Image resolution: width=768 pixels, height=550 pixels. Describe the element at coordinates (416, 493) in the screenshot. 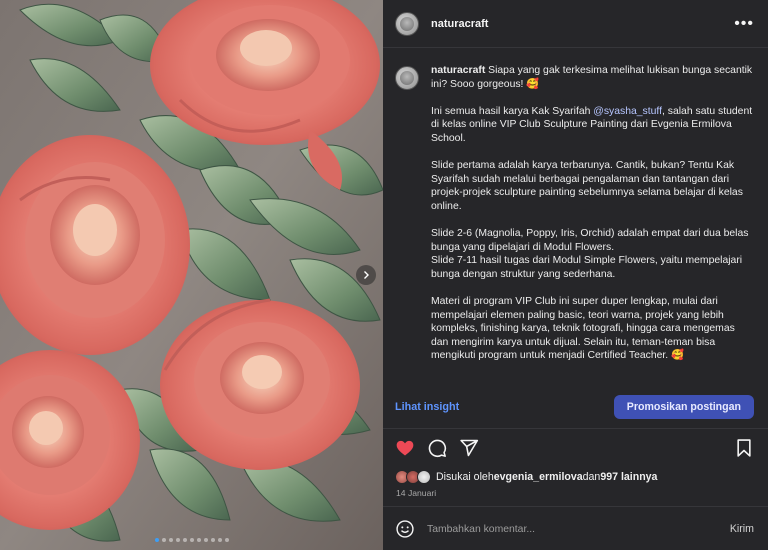

I see `post-date: 14 Januari` at that location.